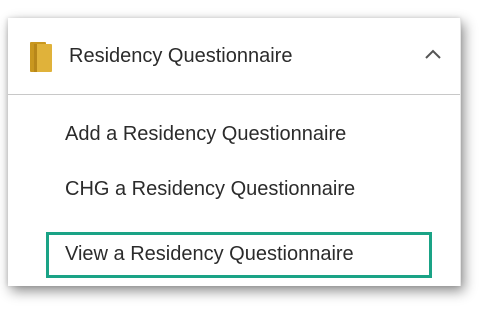 This screenshot has height=326, width=500. Describe the element at coordinates (209, 254) in the screenshot. I see `menu-item-view-questionnaire: View a Residency Questionnaire` at that location.